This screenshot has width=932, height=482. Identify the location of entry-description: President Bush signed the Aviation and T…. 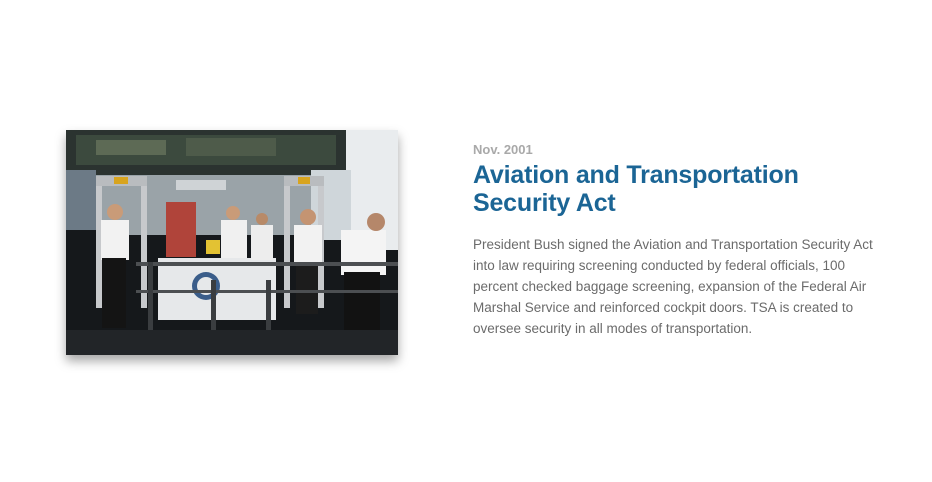
(673, 286).